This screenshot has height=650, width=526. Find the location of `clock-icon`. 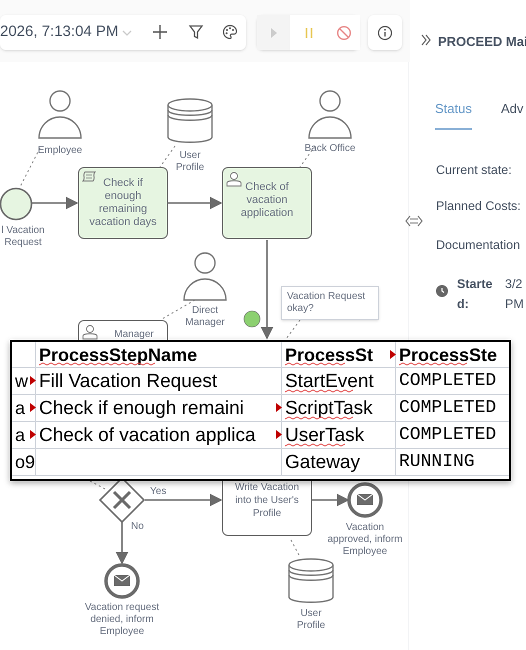

clock-icon is located at coordinates (442, 291).